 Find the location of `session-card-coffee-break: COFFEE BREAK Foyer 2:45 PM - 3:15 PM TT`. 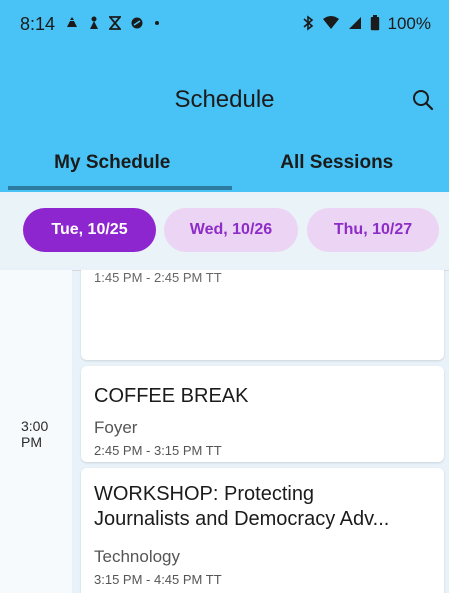

session-card-coffee-break: COFFEE BREAK Foyer 2:45 PM - 3:15 PM TT is located at coordinates (262, 414).